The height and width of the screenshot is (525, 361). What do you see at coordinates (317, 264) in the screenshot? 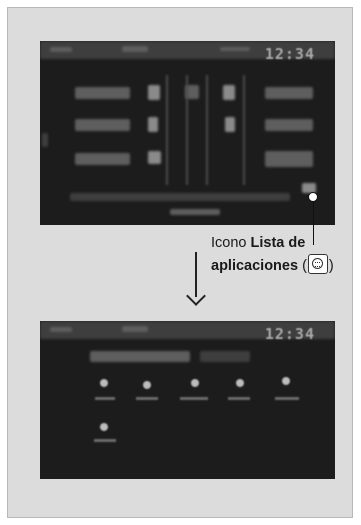
I see `app-list-icon` at bounding box center [317, 264].